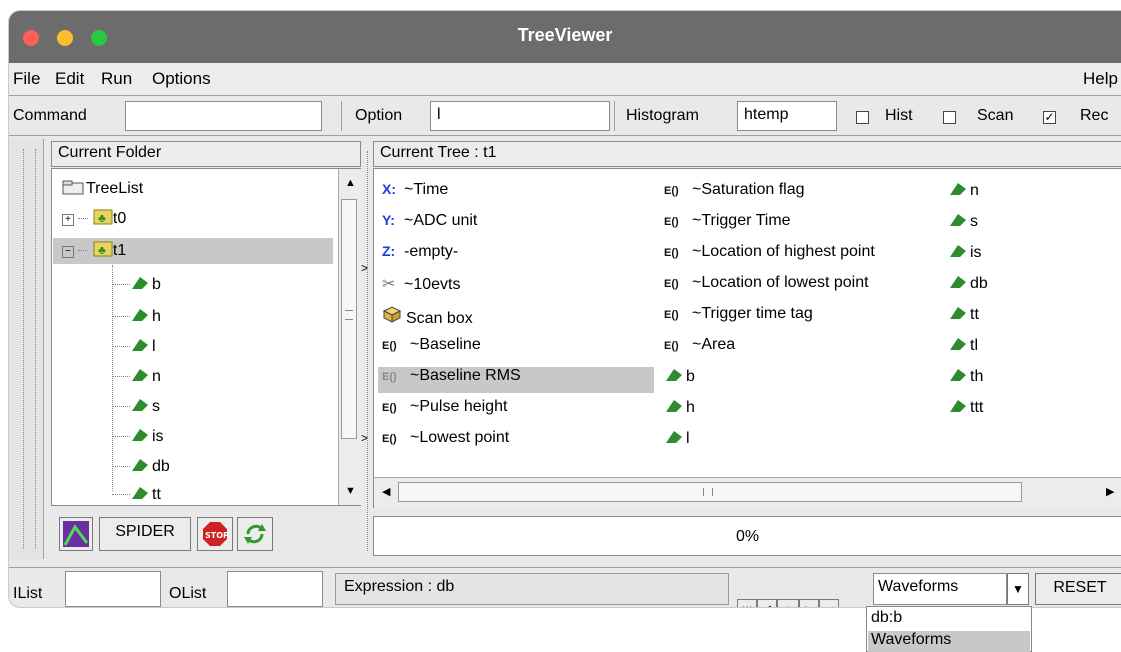 This screenshot has height=652, width=1121. Describe the element at coordinates (94, 218) in the screenshot. I see `tree-item-t0: + ♣ t0` at that location.